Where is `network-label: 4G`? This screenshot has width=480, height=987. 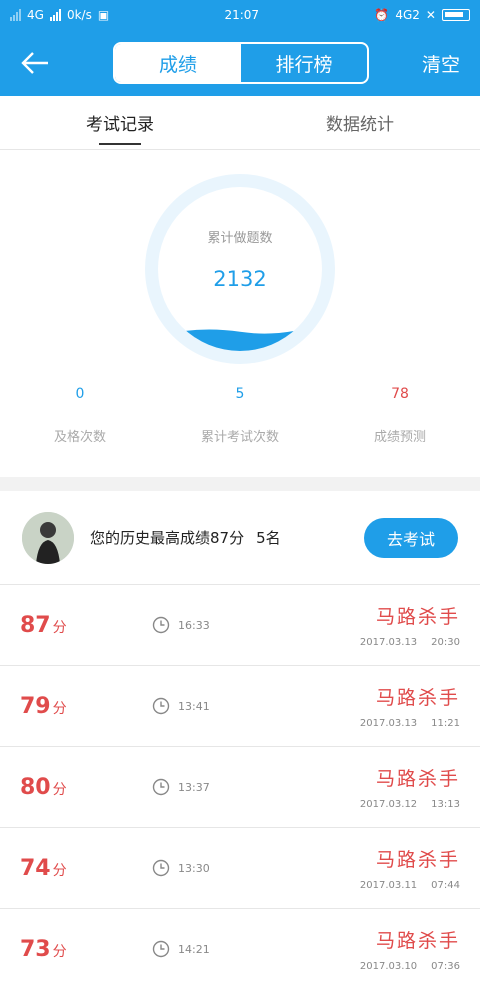
network-label: 4G is located at coordinates (35, 15).